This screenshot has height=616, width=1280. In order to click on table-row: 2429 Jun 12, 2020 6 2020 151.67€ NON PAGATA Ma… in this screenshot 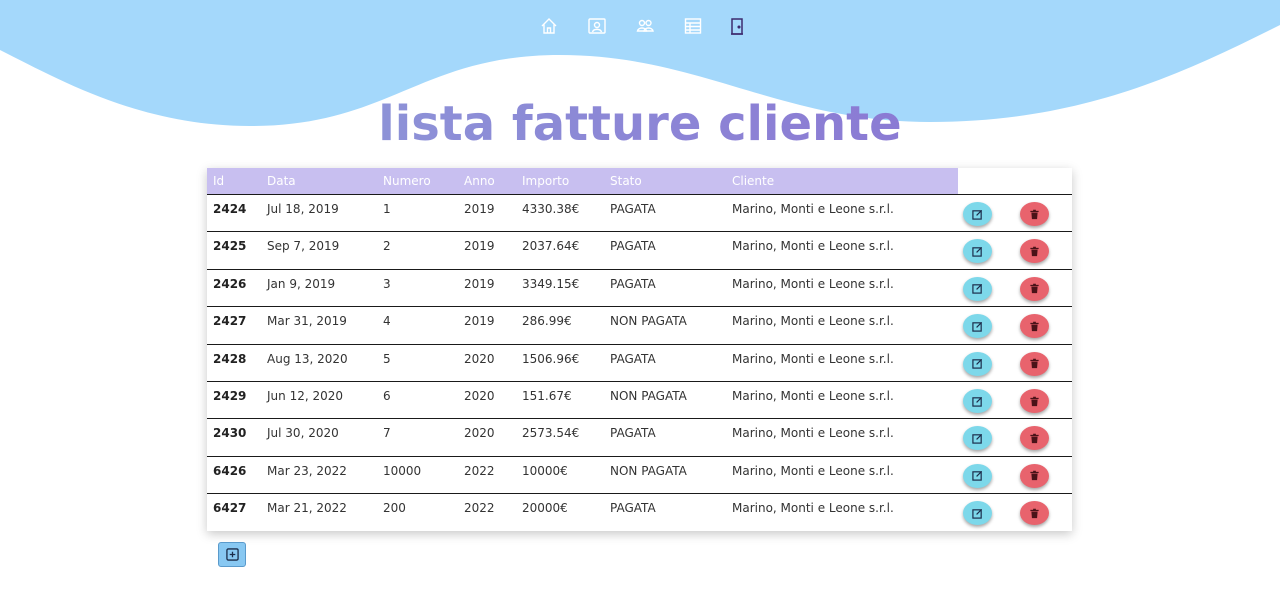, I will do `click(639, 399)`.